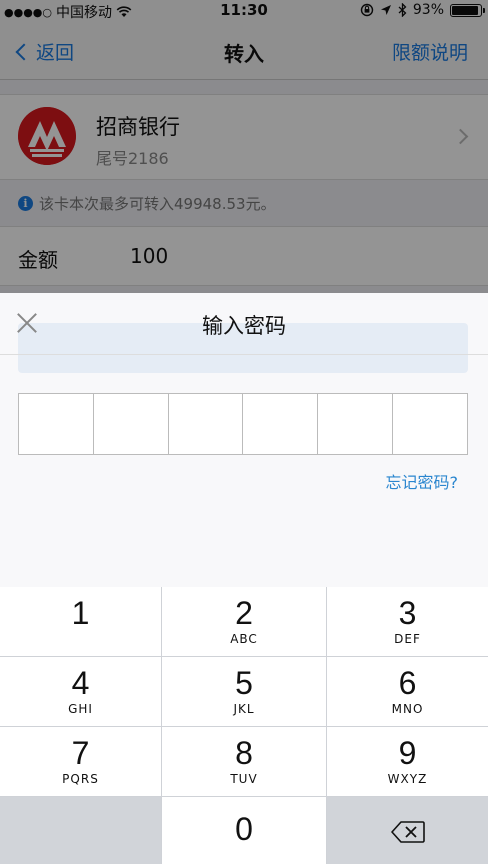 The width and height of the screenshot is (488, 864). What do you see at coordinates (407, 709) in the screenshot?
I see `key-letters: MNO` at bounding box center [407, 709].